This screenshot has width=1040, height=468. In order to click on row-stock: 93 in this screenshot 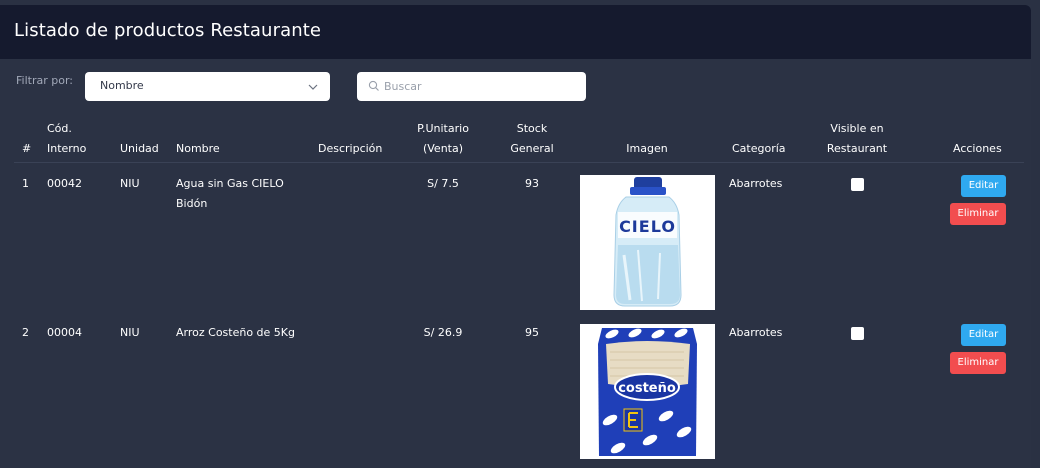, I will do `click(532, 183)`.